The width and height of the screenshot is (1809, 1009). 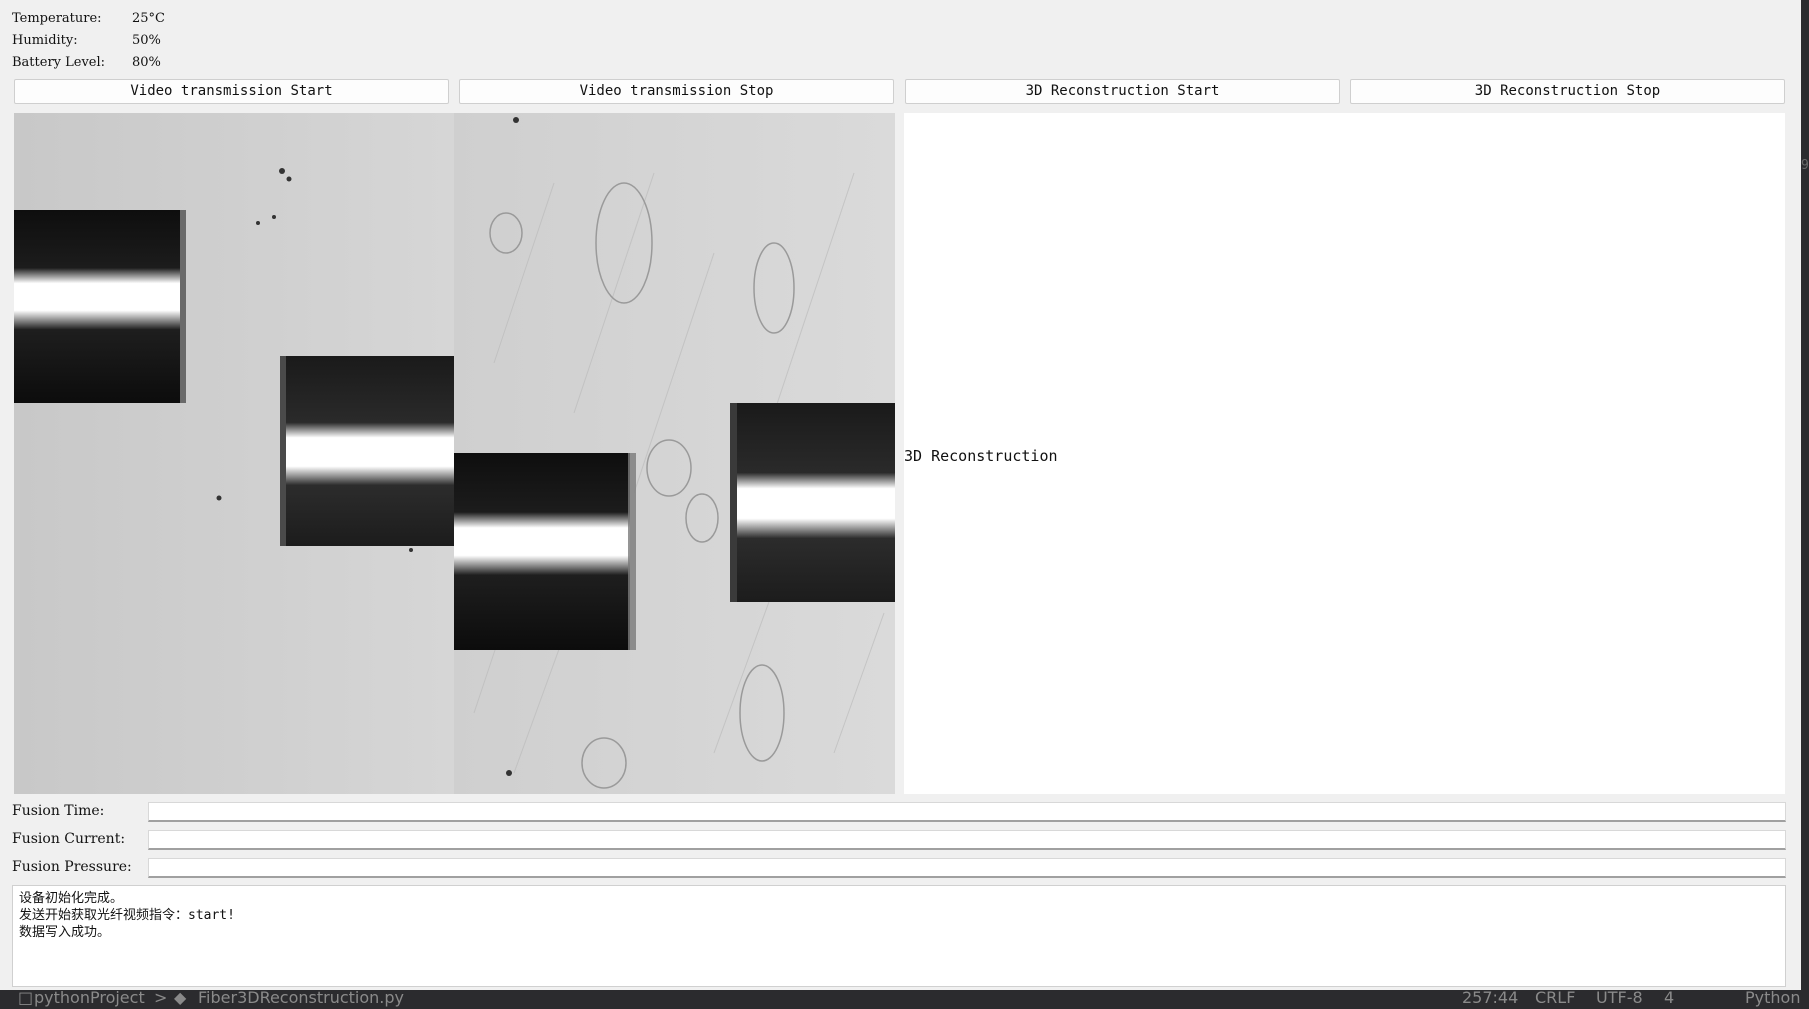 What do you see at coordinates (1805, 165) in the screenshot?
I see `ide-gutter-glyph: 9` at bounding box center [1805, 165].